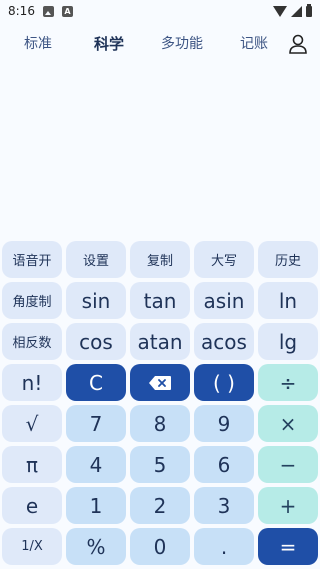 The width and height of the screenshot is (320, 569). I want to click on digit-8-button: 8, so click(160, 423).